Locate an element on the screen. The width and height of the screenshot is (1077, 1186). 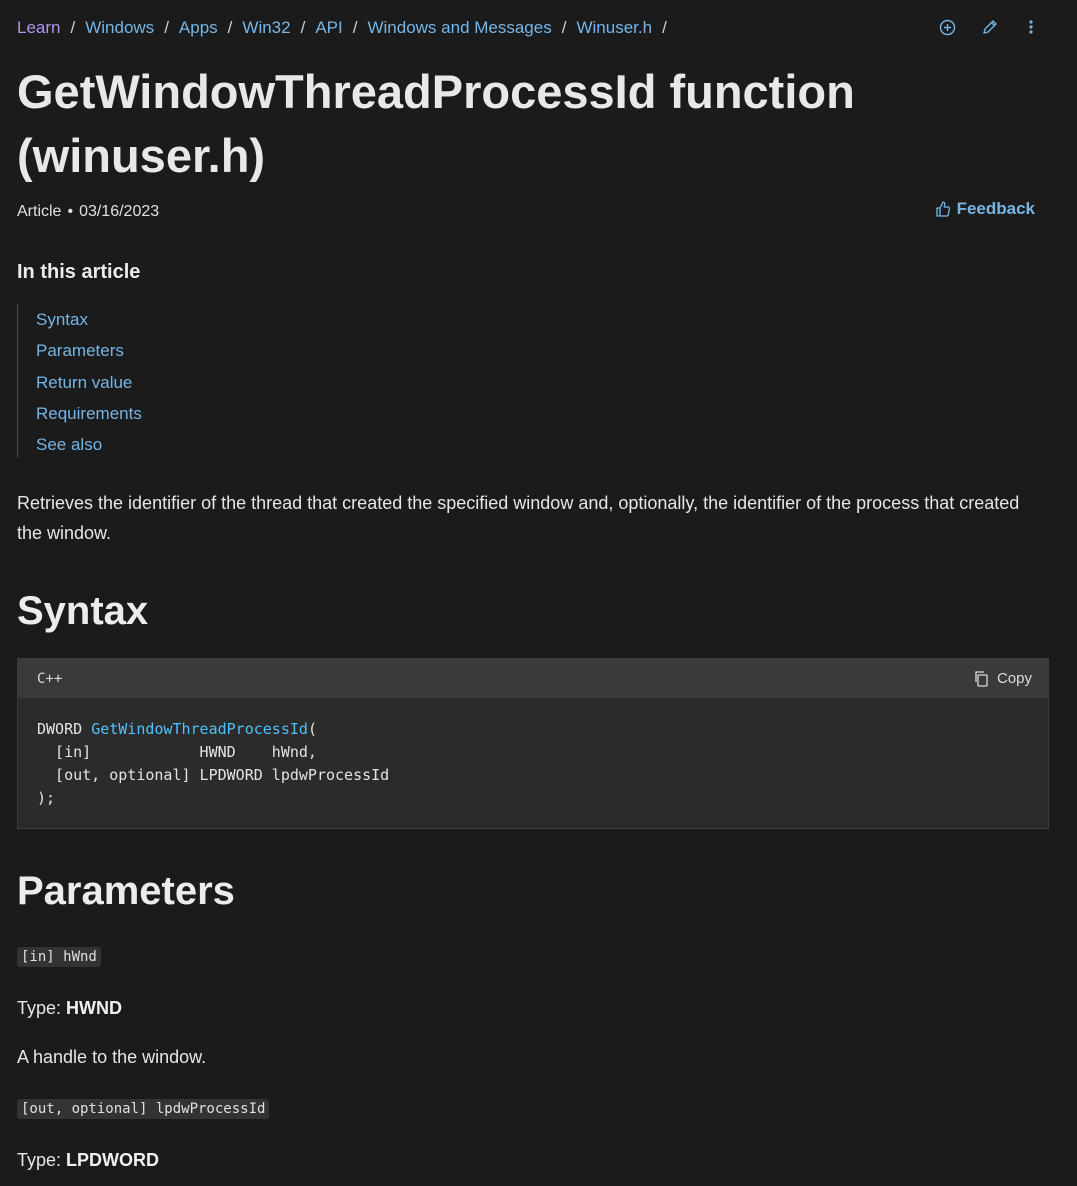
toc-item-parameters: Parameters is located at coordinates (89, 350).